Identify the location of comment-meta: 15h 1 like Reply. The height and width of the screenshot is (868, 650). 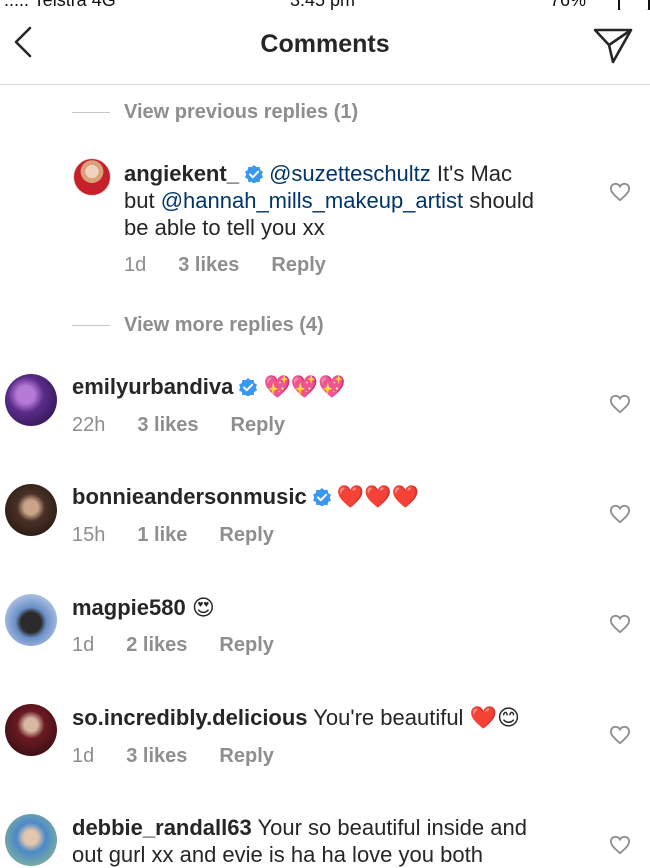
(189, 535).